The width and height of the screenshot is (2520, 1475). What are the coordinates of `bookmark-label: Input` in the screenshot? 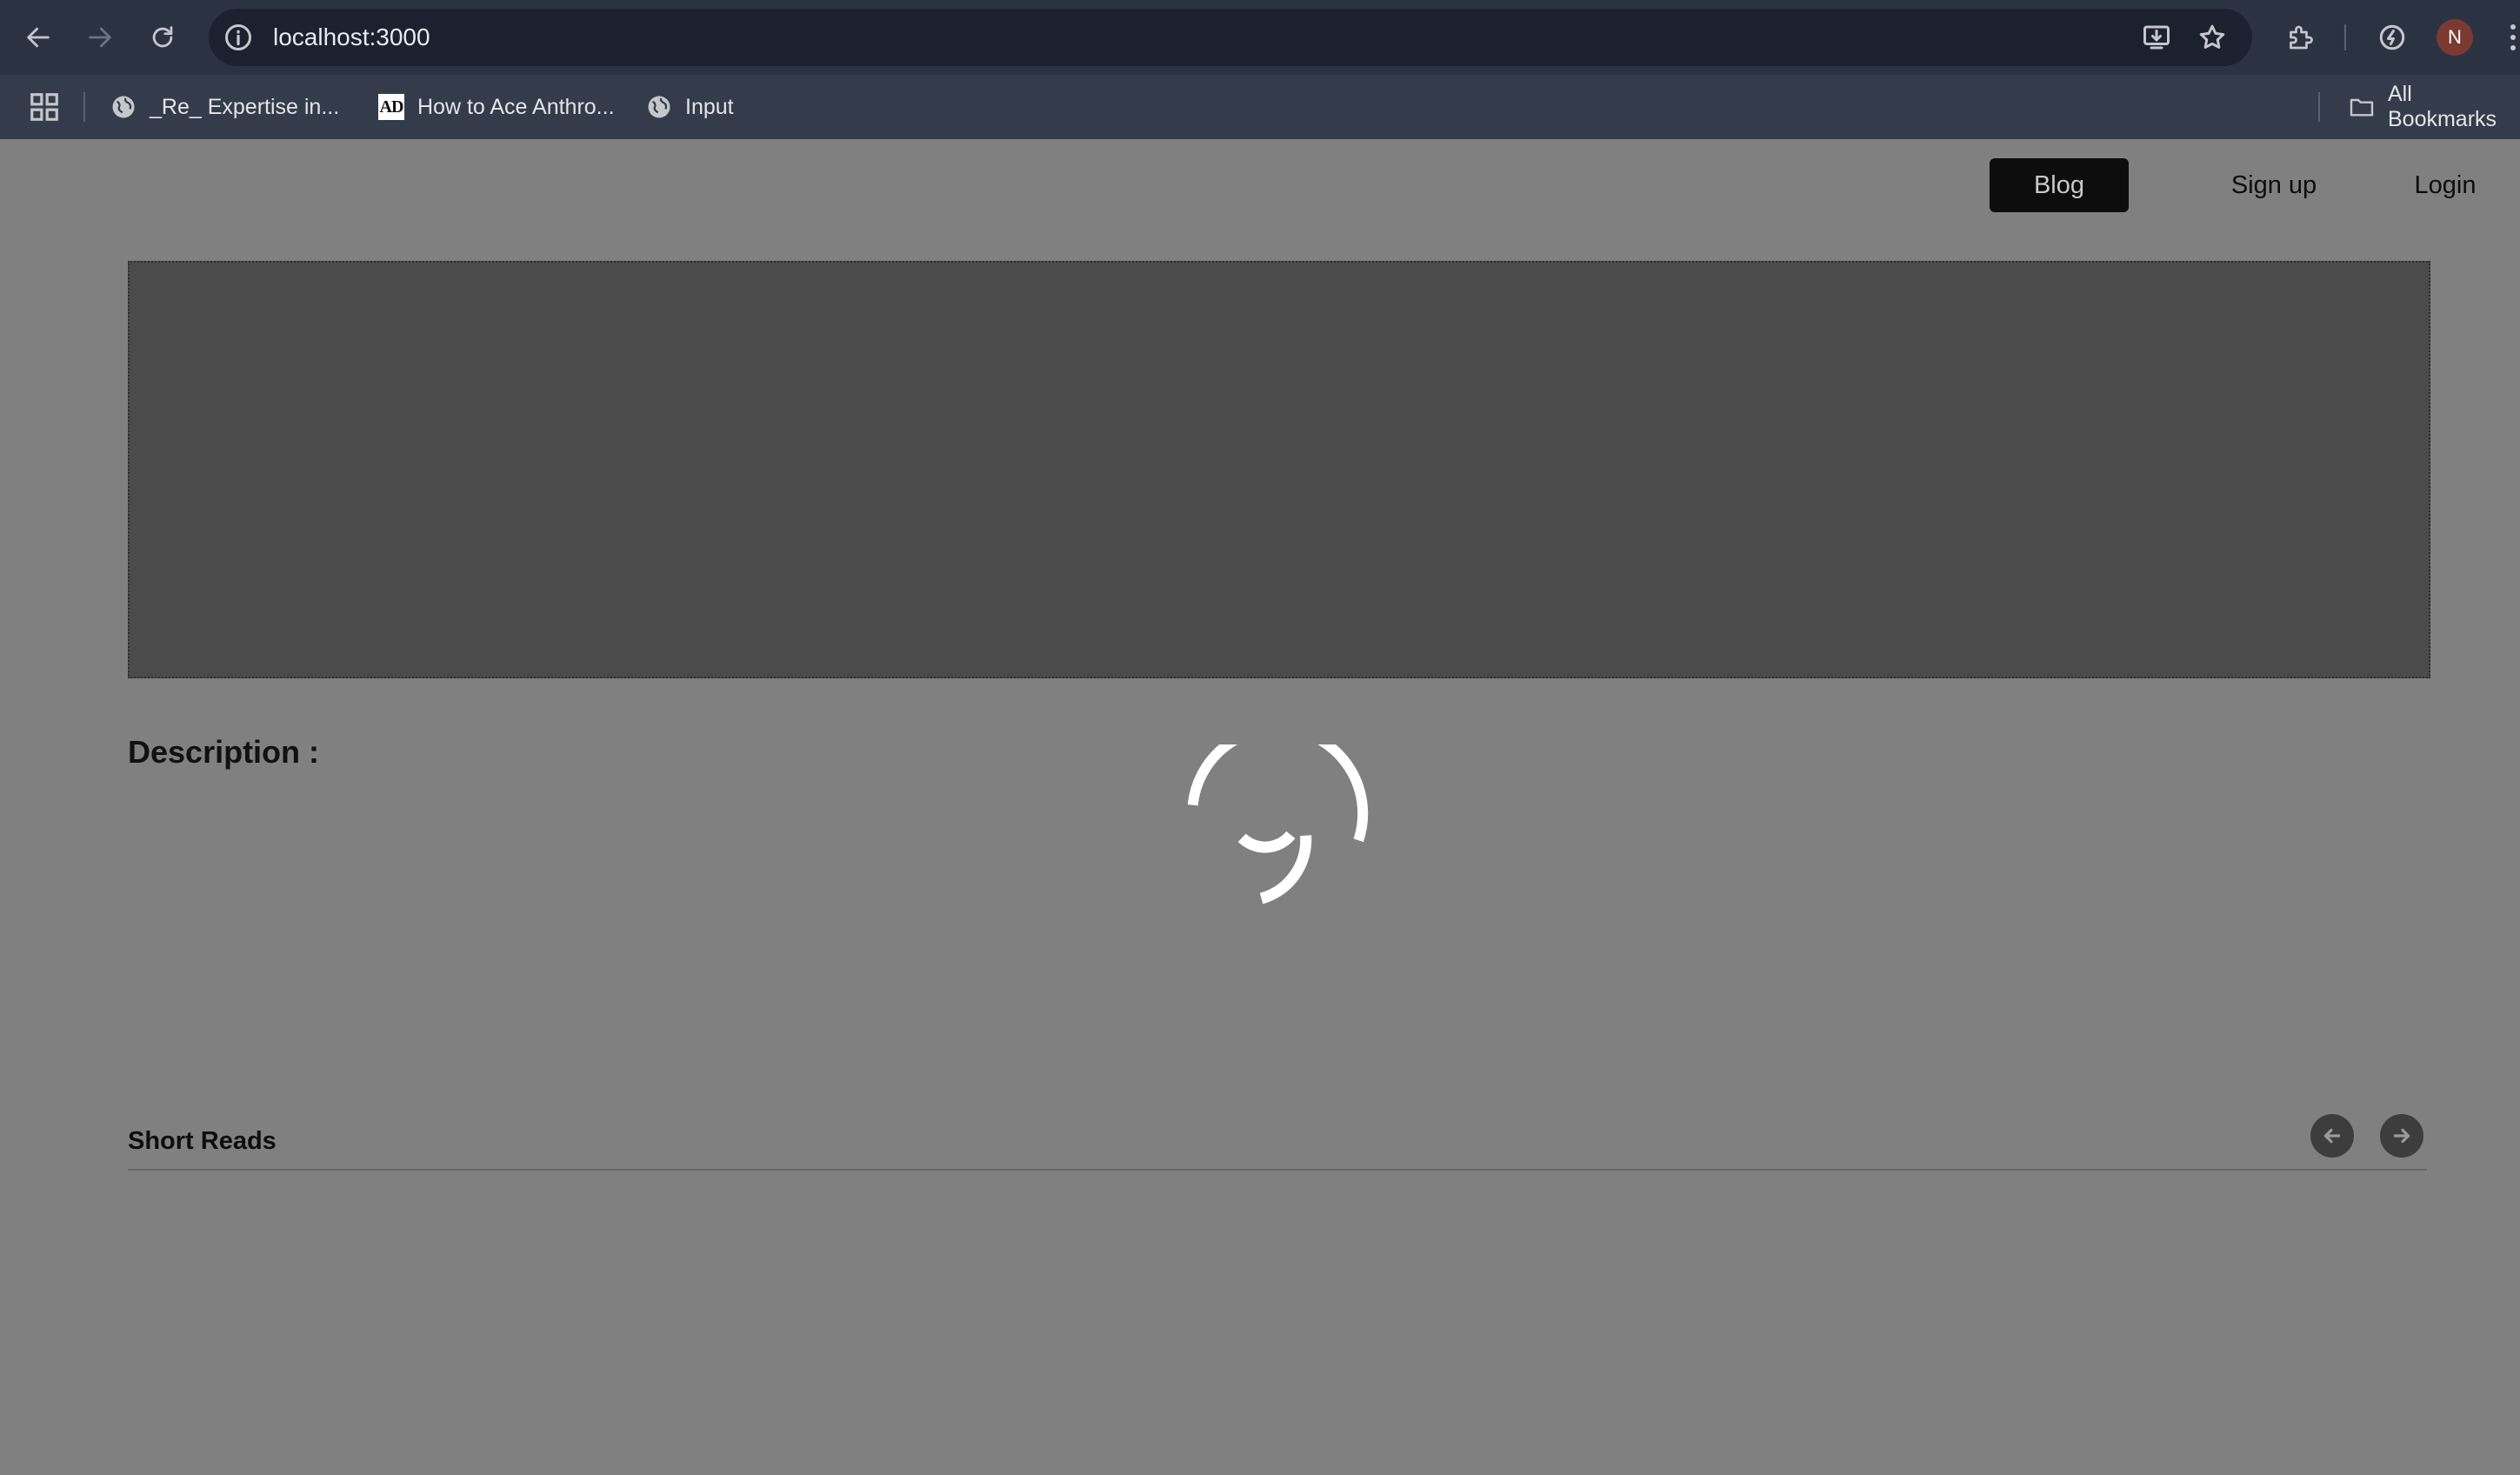 It's located at (709, 106).